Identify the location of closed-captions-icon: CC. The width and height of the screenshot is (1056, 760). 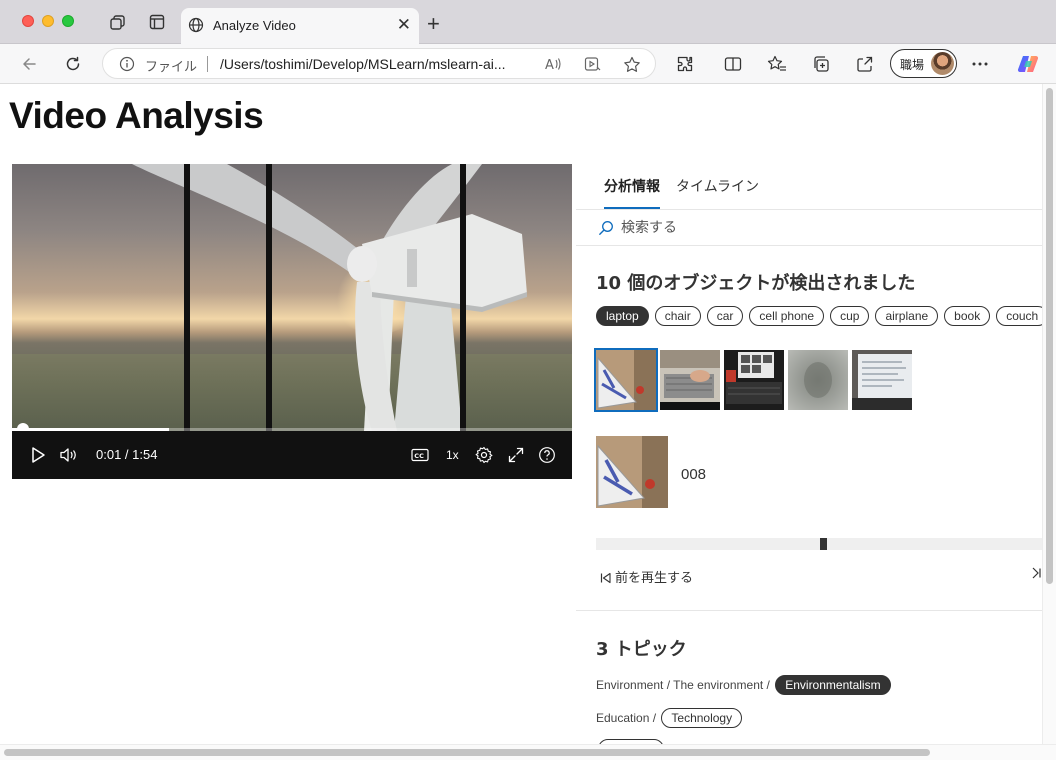
(420, 455).